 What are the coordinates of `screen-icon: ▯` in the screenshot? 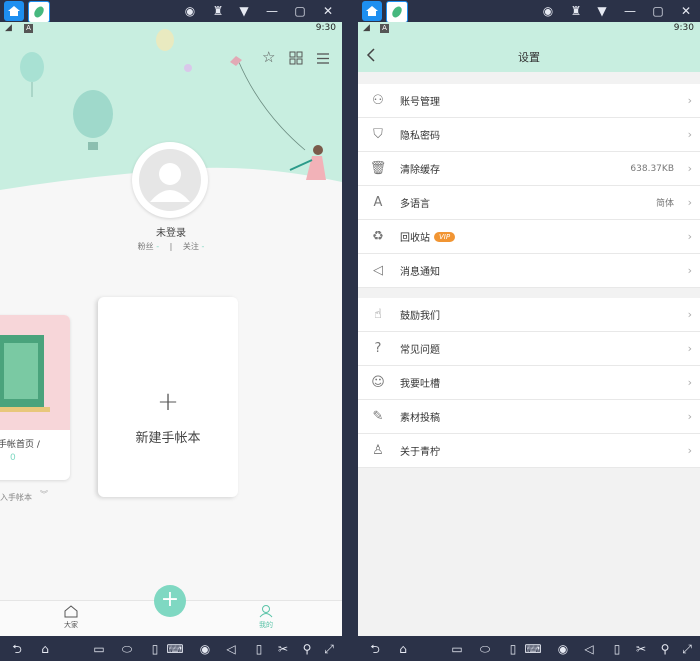 It's located at (259, 649).